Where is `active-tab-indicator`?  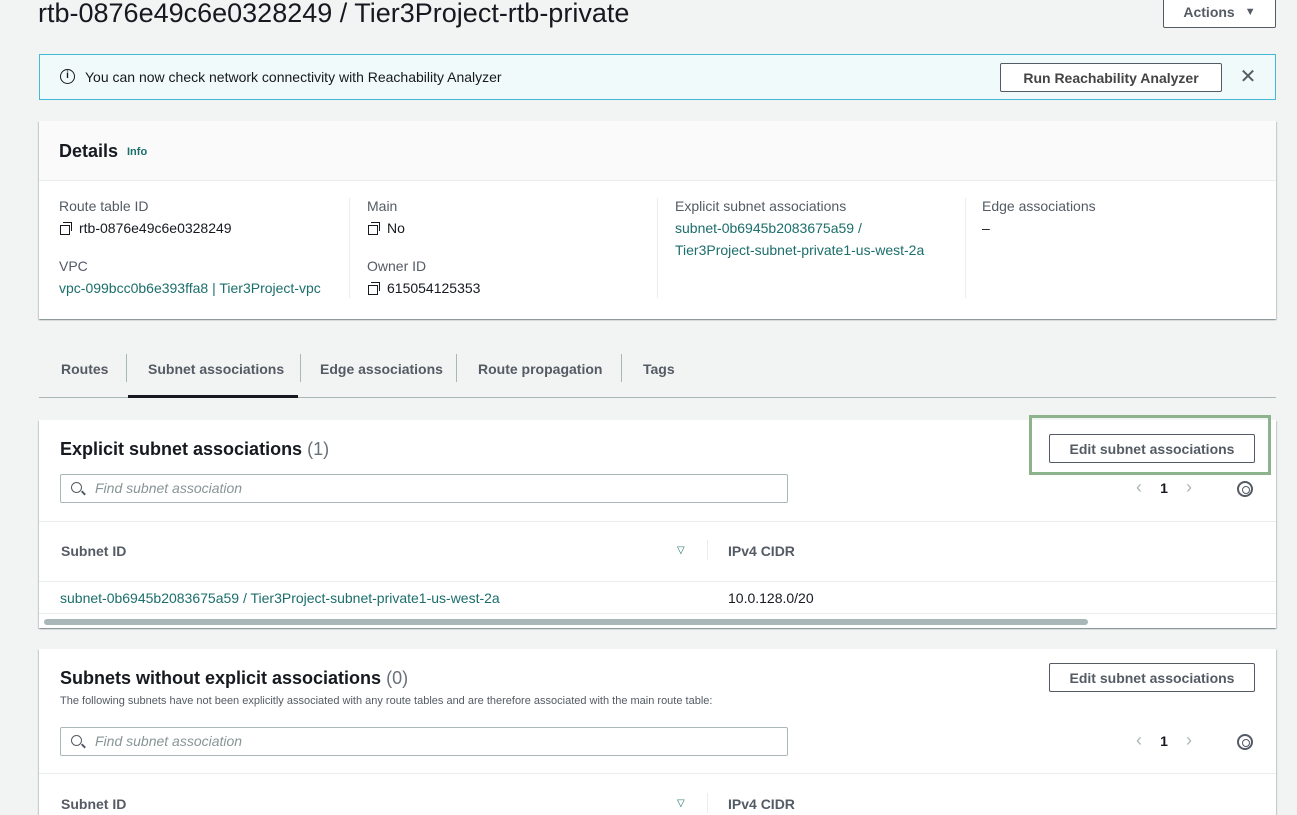
active-tab-indicator is located at coordinates (213, 396).